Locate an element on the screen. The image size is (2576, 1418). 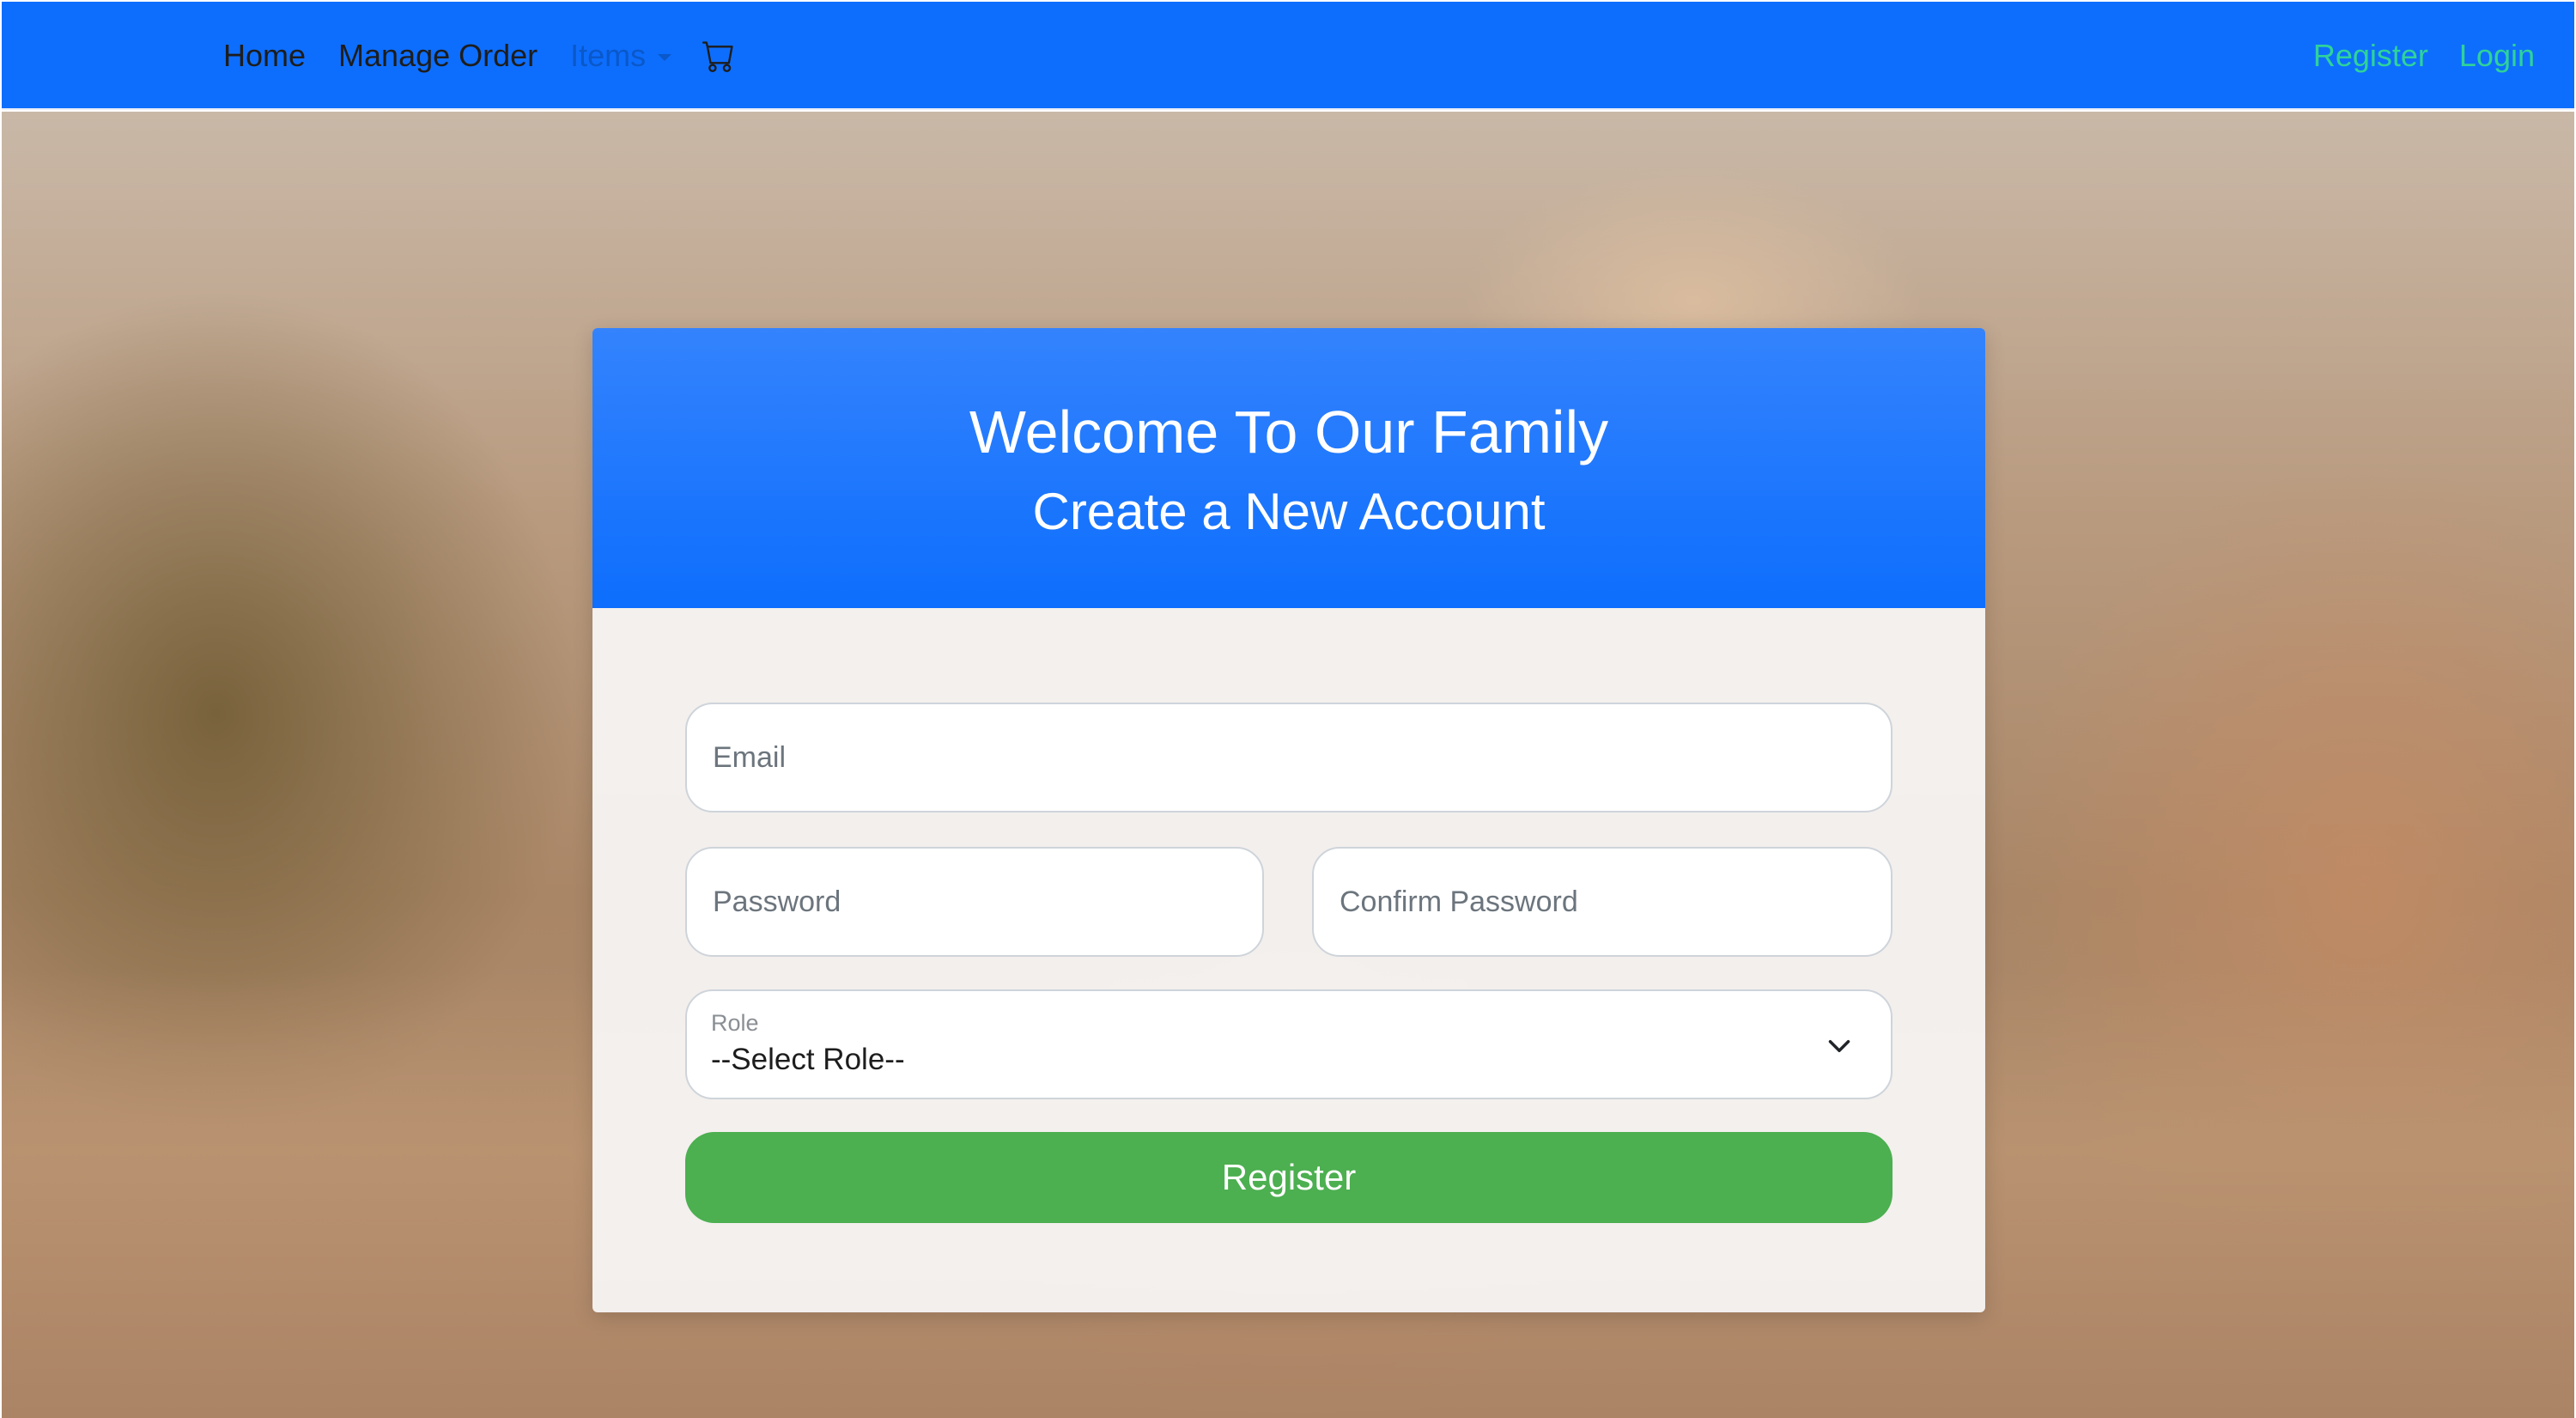
register-button: Register is located at coordinates (1289, 1177).